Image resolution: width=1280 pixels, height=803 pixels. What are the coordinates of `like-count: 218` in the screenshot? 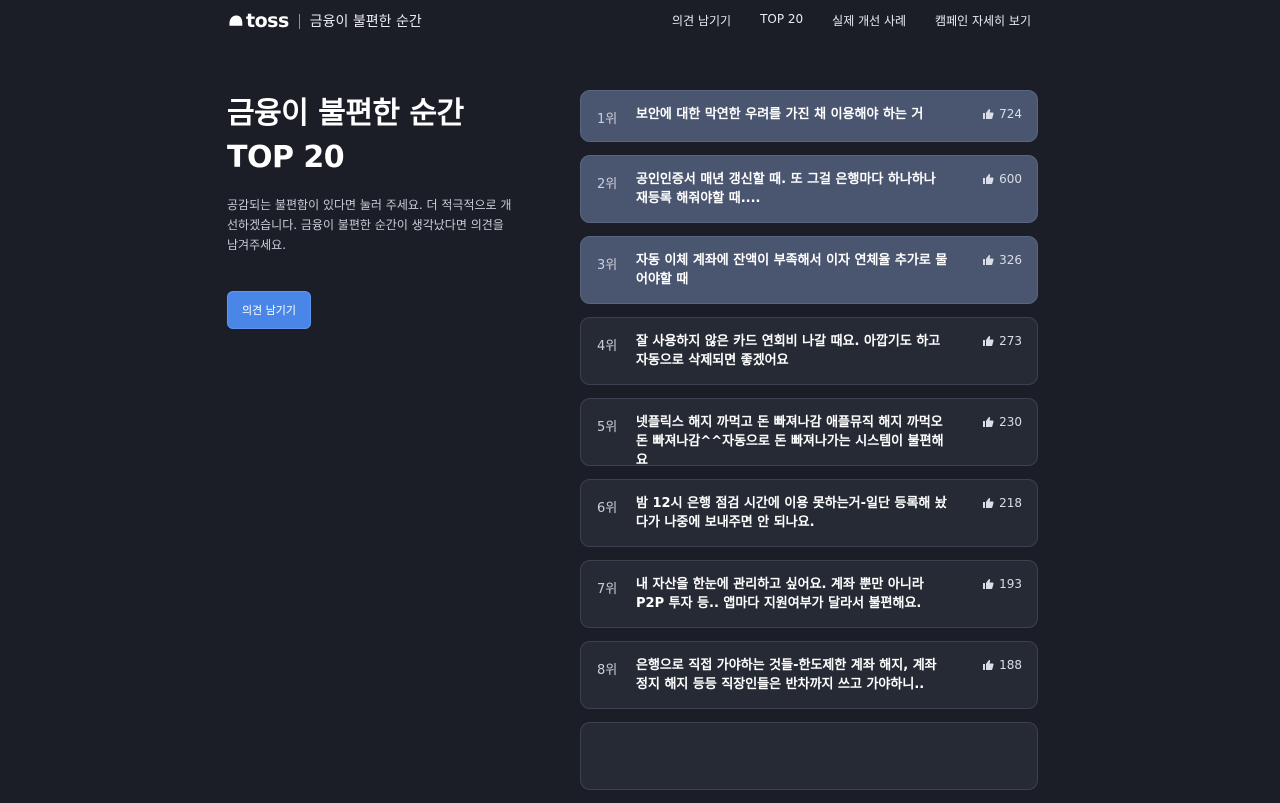 It's located at (1002, 503).